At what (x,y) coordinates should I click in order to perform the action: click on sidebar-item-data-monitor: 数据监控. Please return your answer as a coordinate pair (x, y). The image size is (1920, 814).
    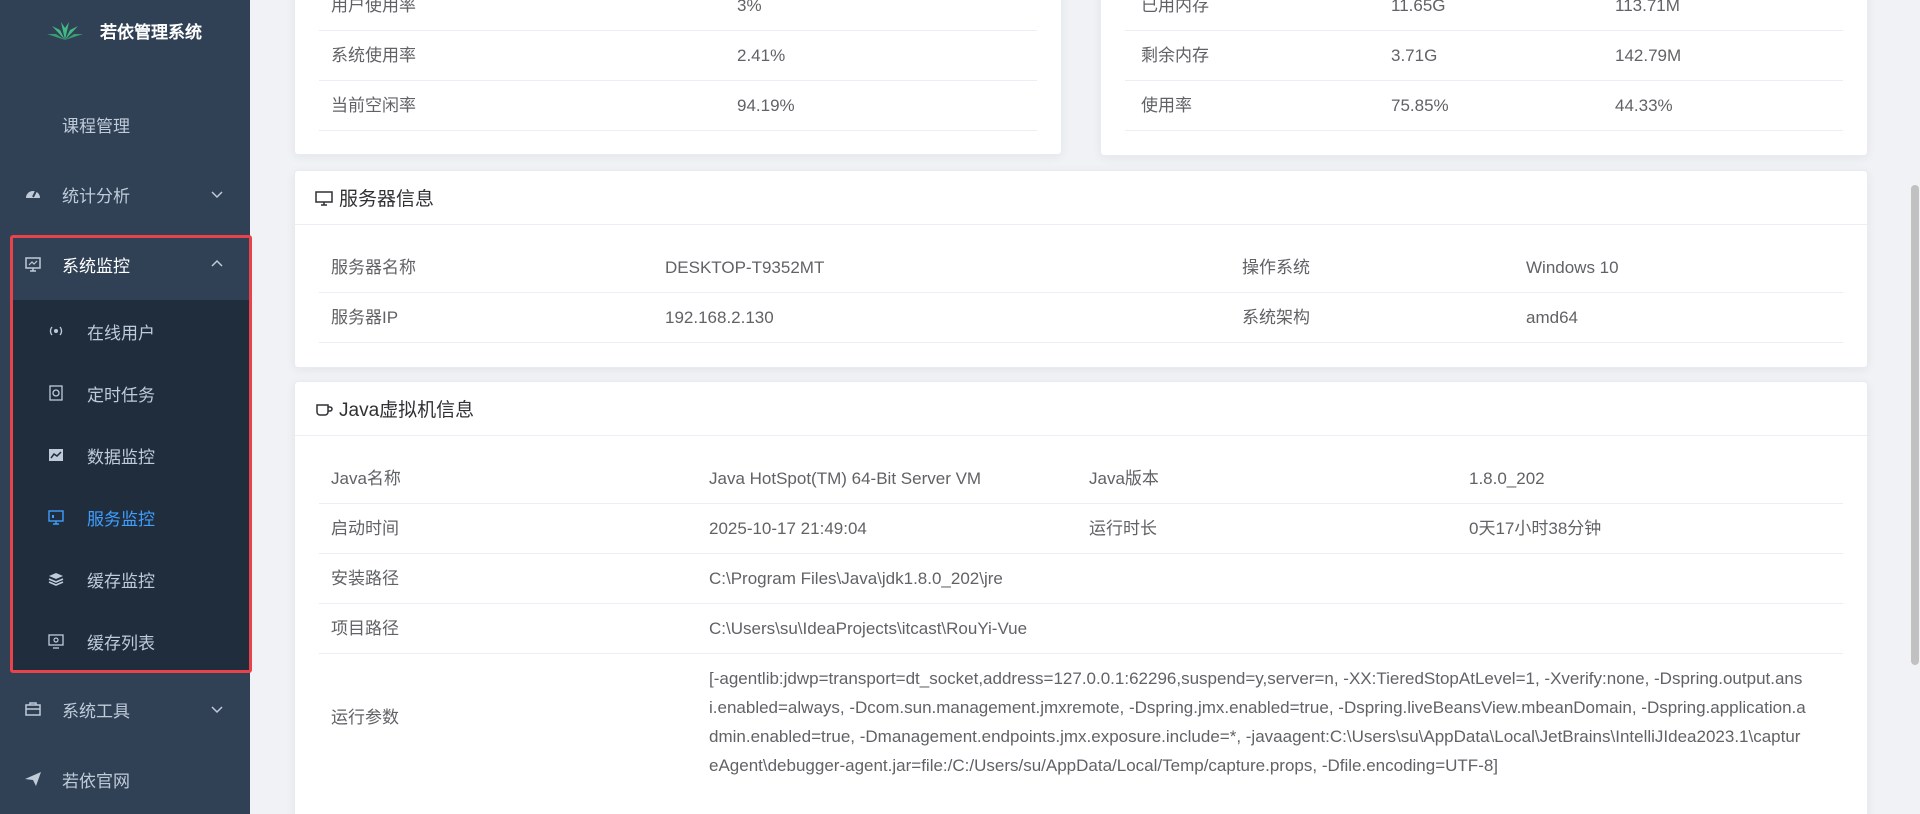
    Looking at the image, I should click on (131, 455).